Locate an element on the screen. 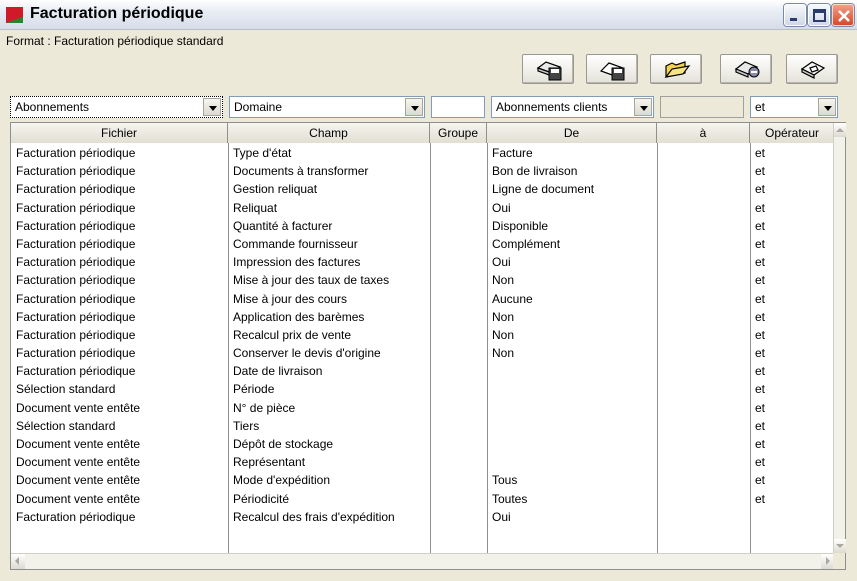 This screenshot has height=581, width=857. scroll-left-icon is located at coordinates (18, 561).